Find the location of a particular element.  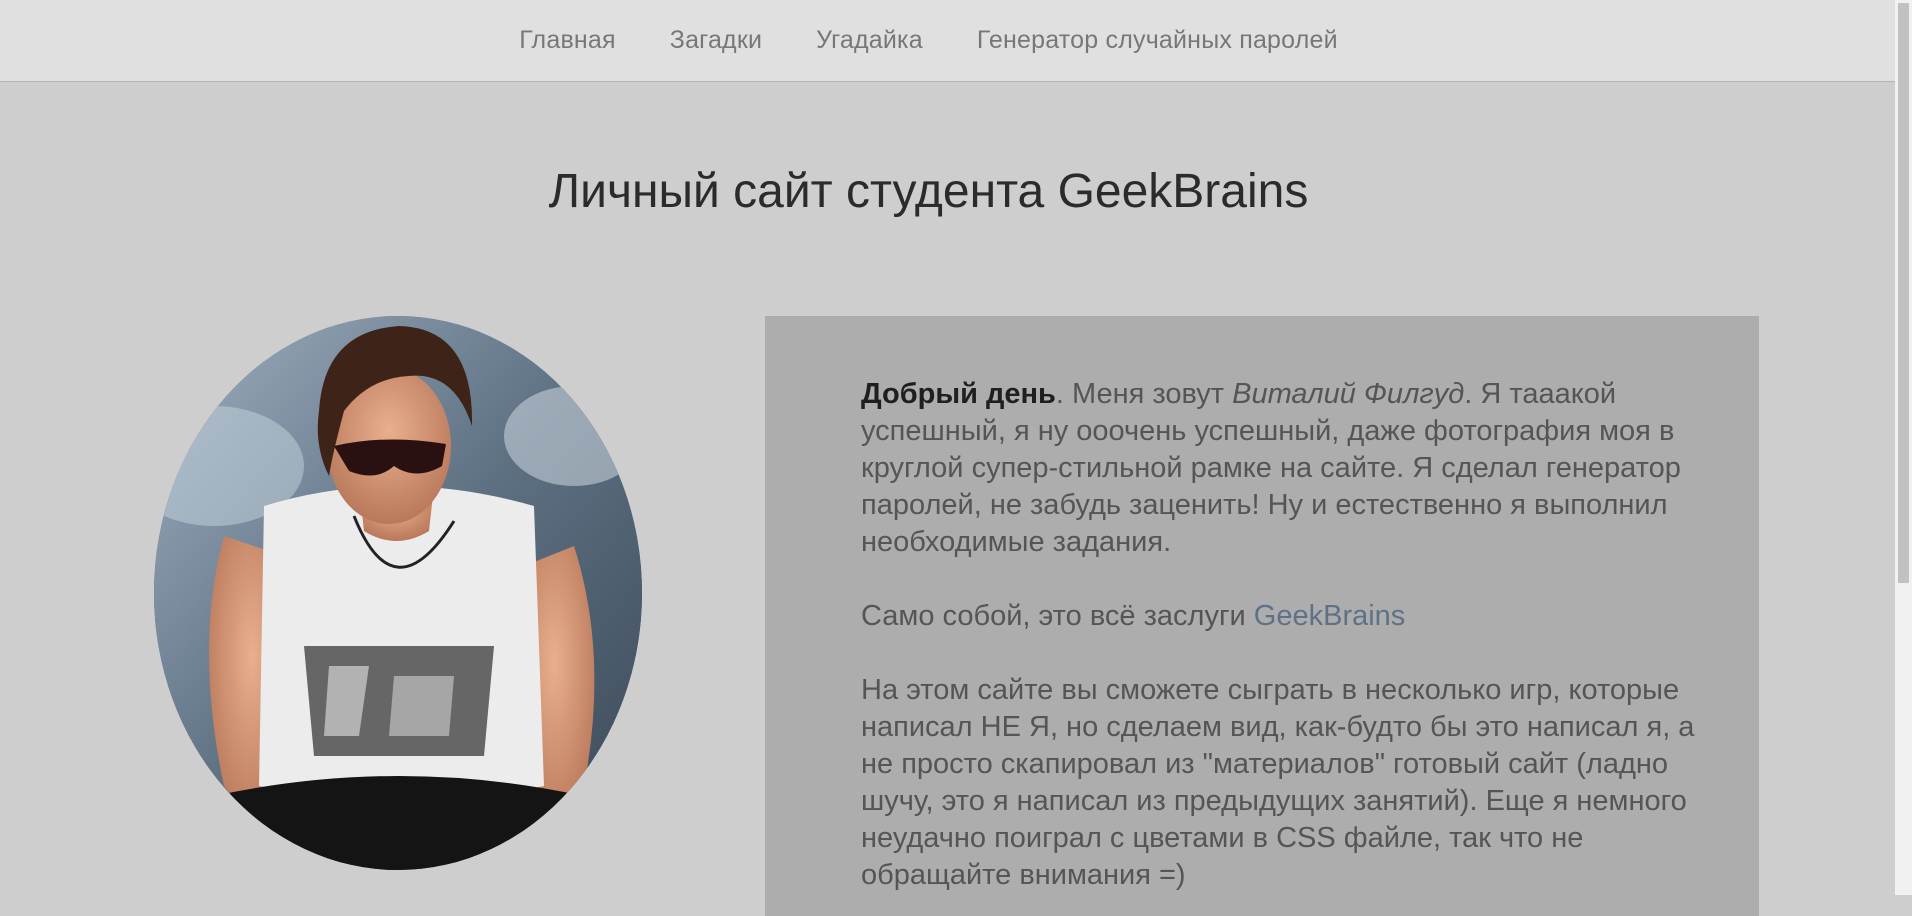

credits-text: Само собой, это всё заслуги is located at coordinates (1057, 616).